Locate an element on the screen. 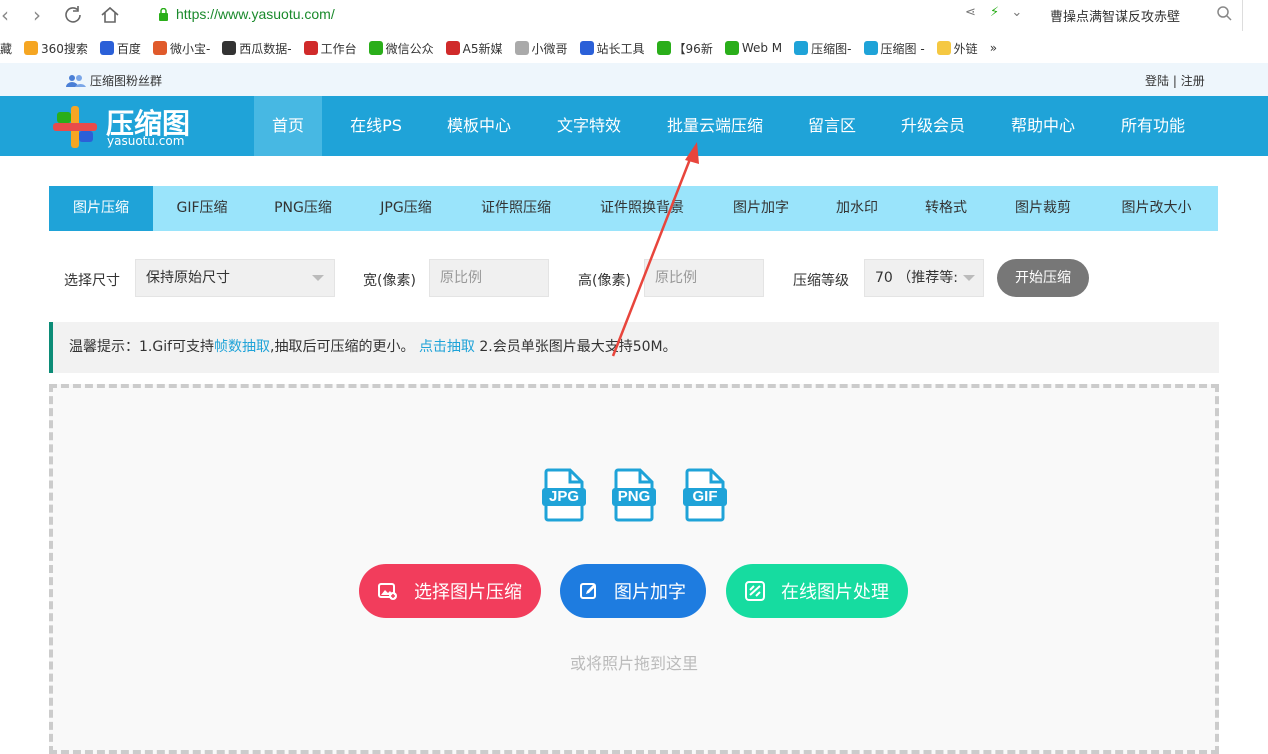 The width and height of the screenshot is (1268, 754). workbench-icon is located at coordinates (310, 48).